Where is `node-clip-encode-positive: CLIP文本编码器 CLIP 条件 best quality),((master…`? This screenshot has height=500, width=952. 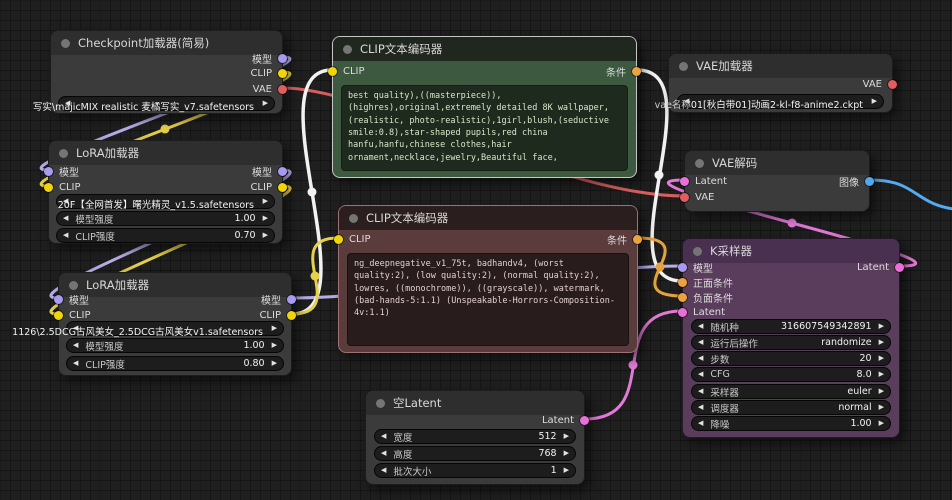
node-clip-encode-positive: CLIP文本编码器 CLIP 条件 best quality),((master… is located at coordinates (484, 107).